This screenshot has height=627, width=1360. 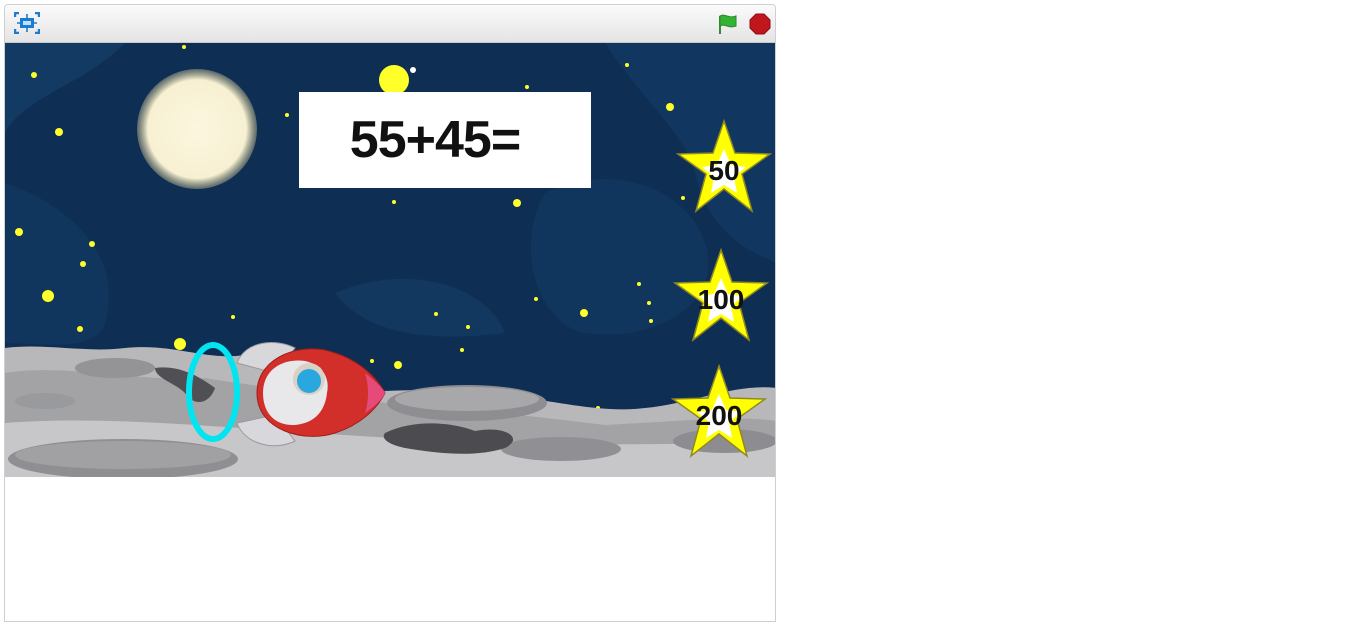 I want to click on answer-star-1: 50, so click(x=724, y=167).